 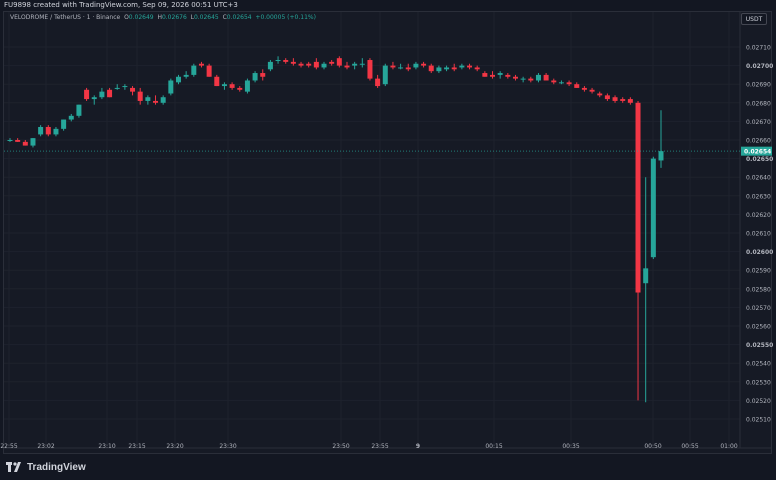 What do you see at coordinates (45, 446) in the screenshot?
I see `x-axis-tick-label: 23:02` at bounding box center [45, 446].